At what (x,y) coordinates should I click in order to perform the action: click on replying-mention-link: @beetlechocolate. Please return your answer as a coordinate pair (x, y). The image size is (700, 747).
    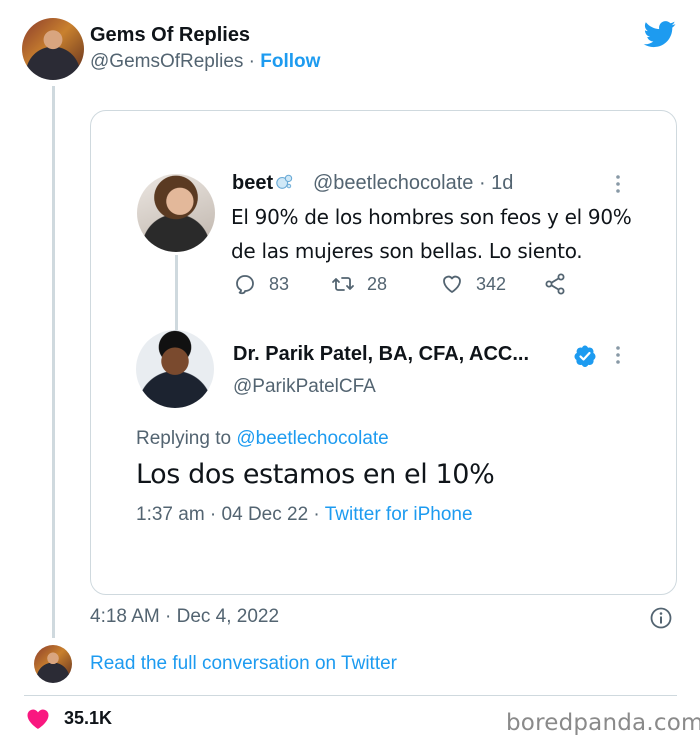
    Looking at the image, I should click on (312, 438).